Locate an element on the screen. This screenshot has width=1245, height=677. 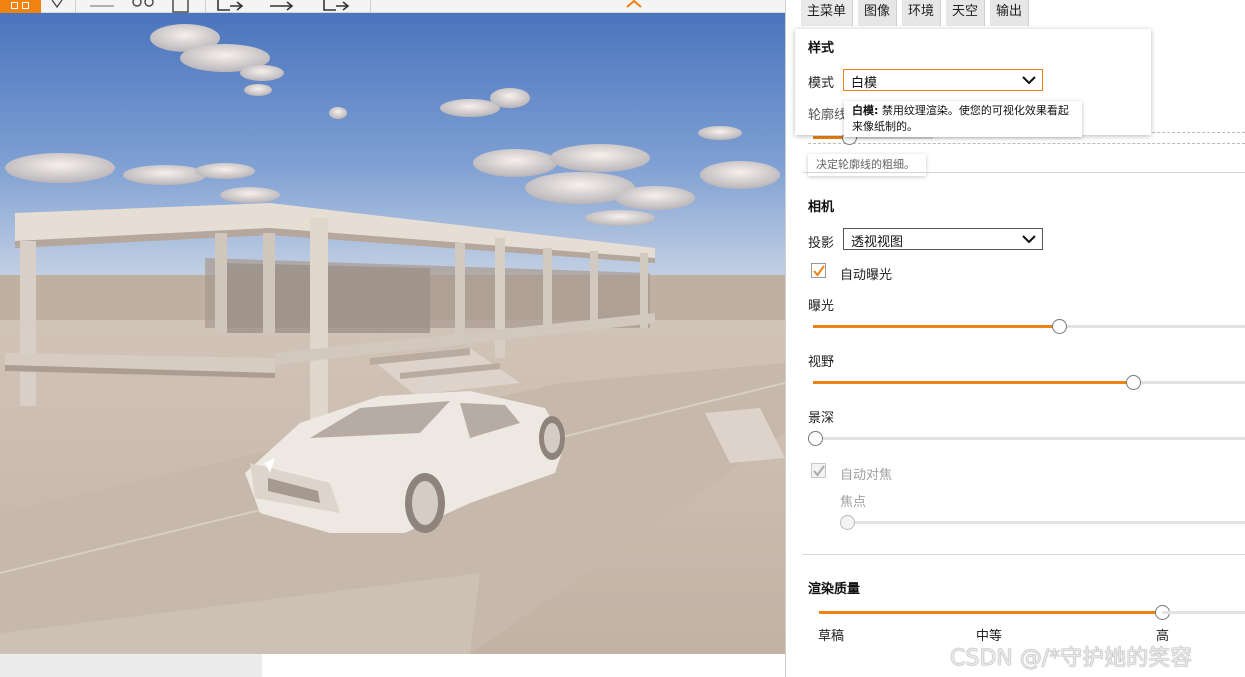
mode-label: 模式 is located at coordinates (821, 83).